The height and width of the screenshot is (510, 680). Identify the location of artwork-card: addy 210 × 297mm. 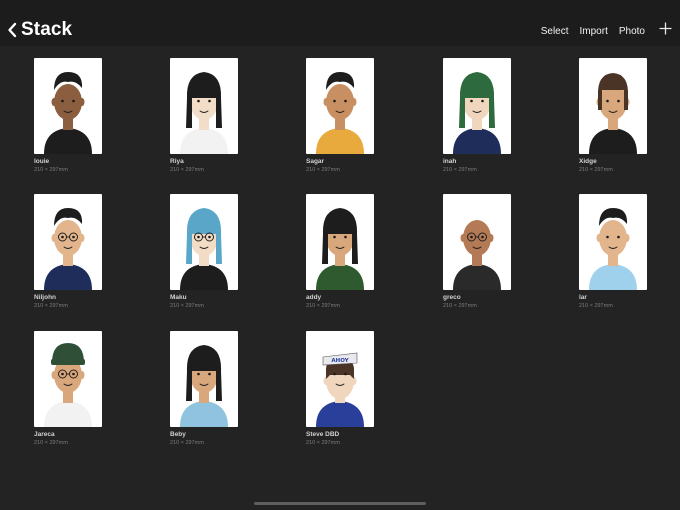
(340, 253).